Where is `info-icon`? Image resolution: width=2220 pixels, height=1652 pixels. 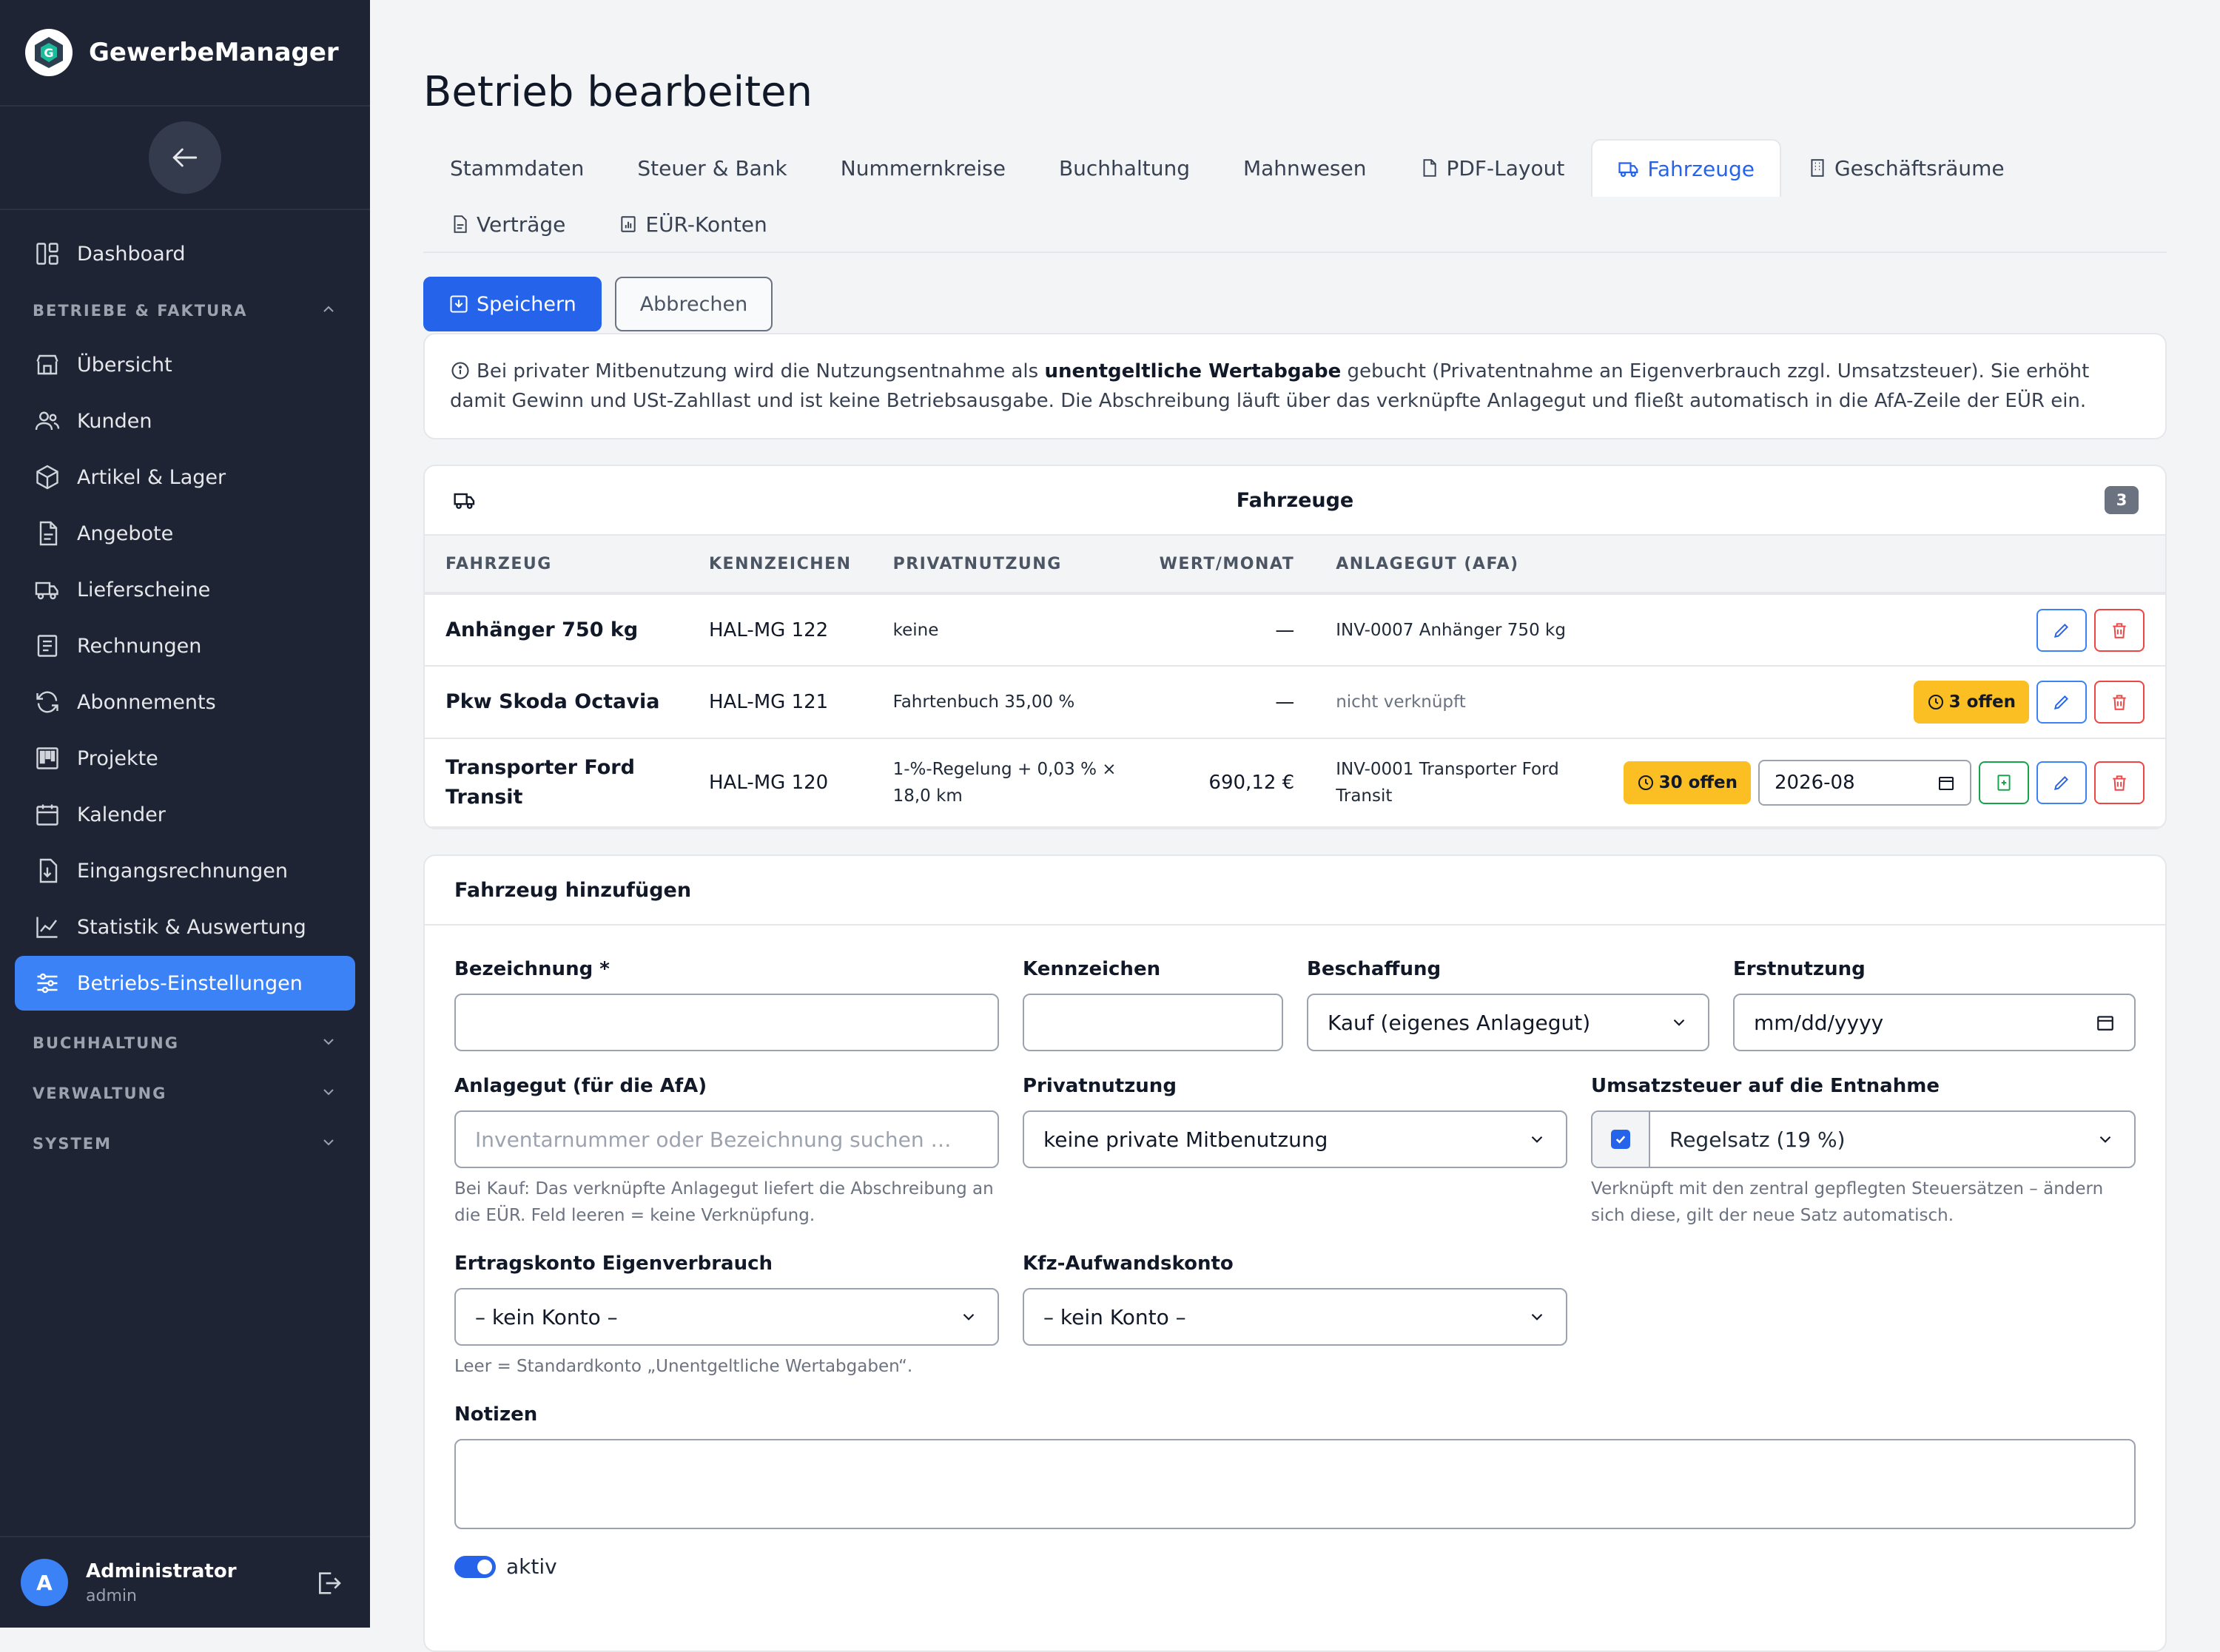 info-icon is located at coordinates (460, 371).